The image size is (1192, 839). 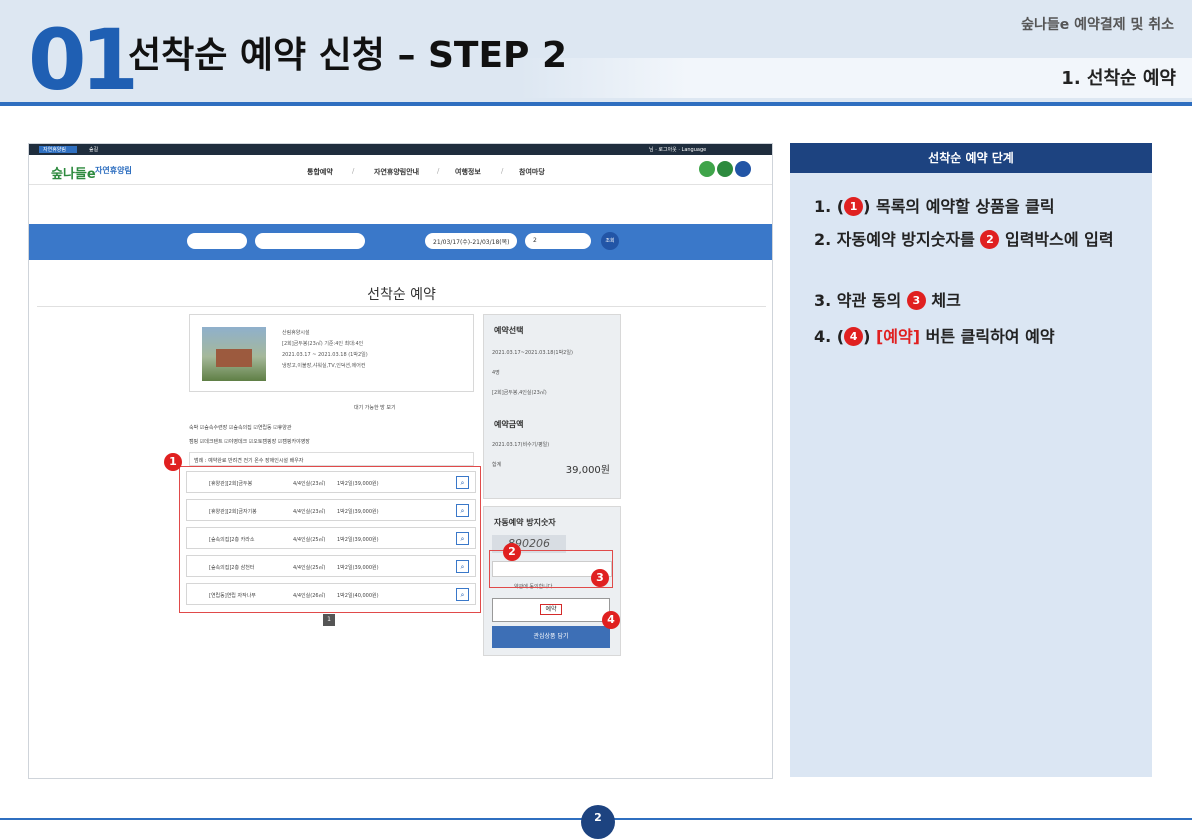 I want to click on site-name: 자연휴양림, so click(x=113, y=170).